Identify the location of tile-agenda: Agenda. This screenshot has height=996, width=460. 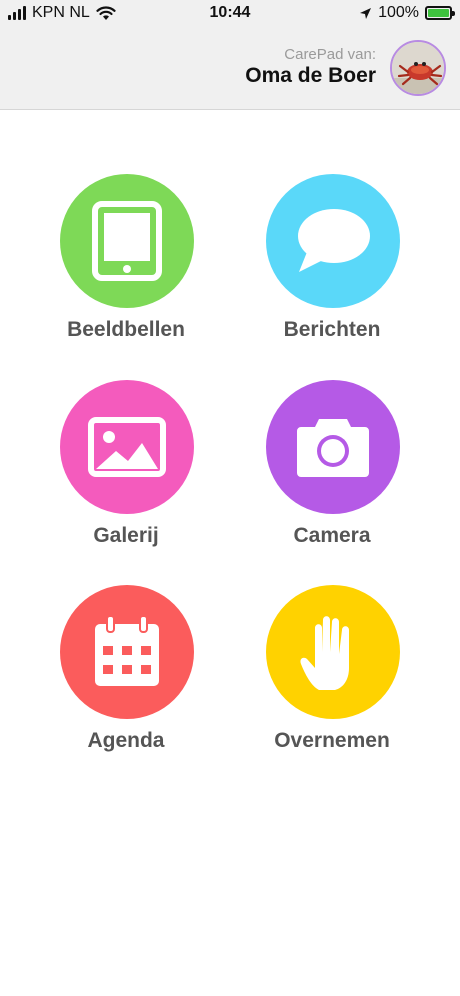
(126, 680).